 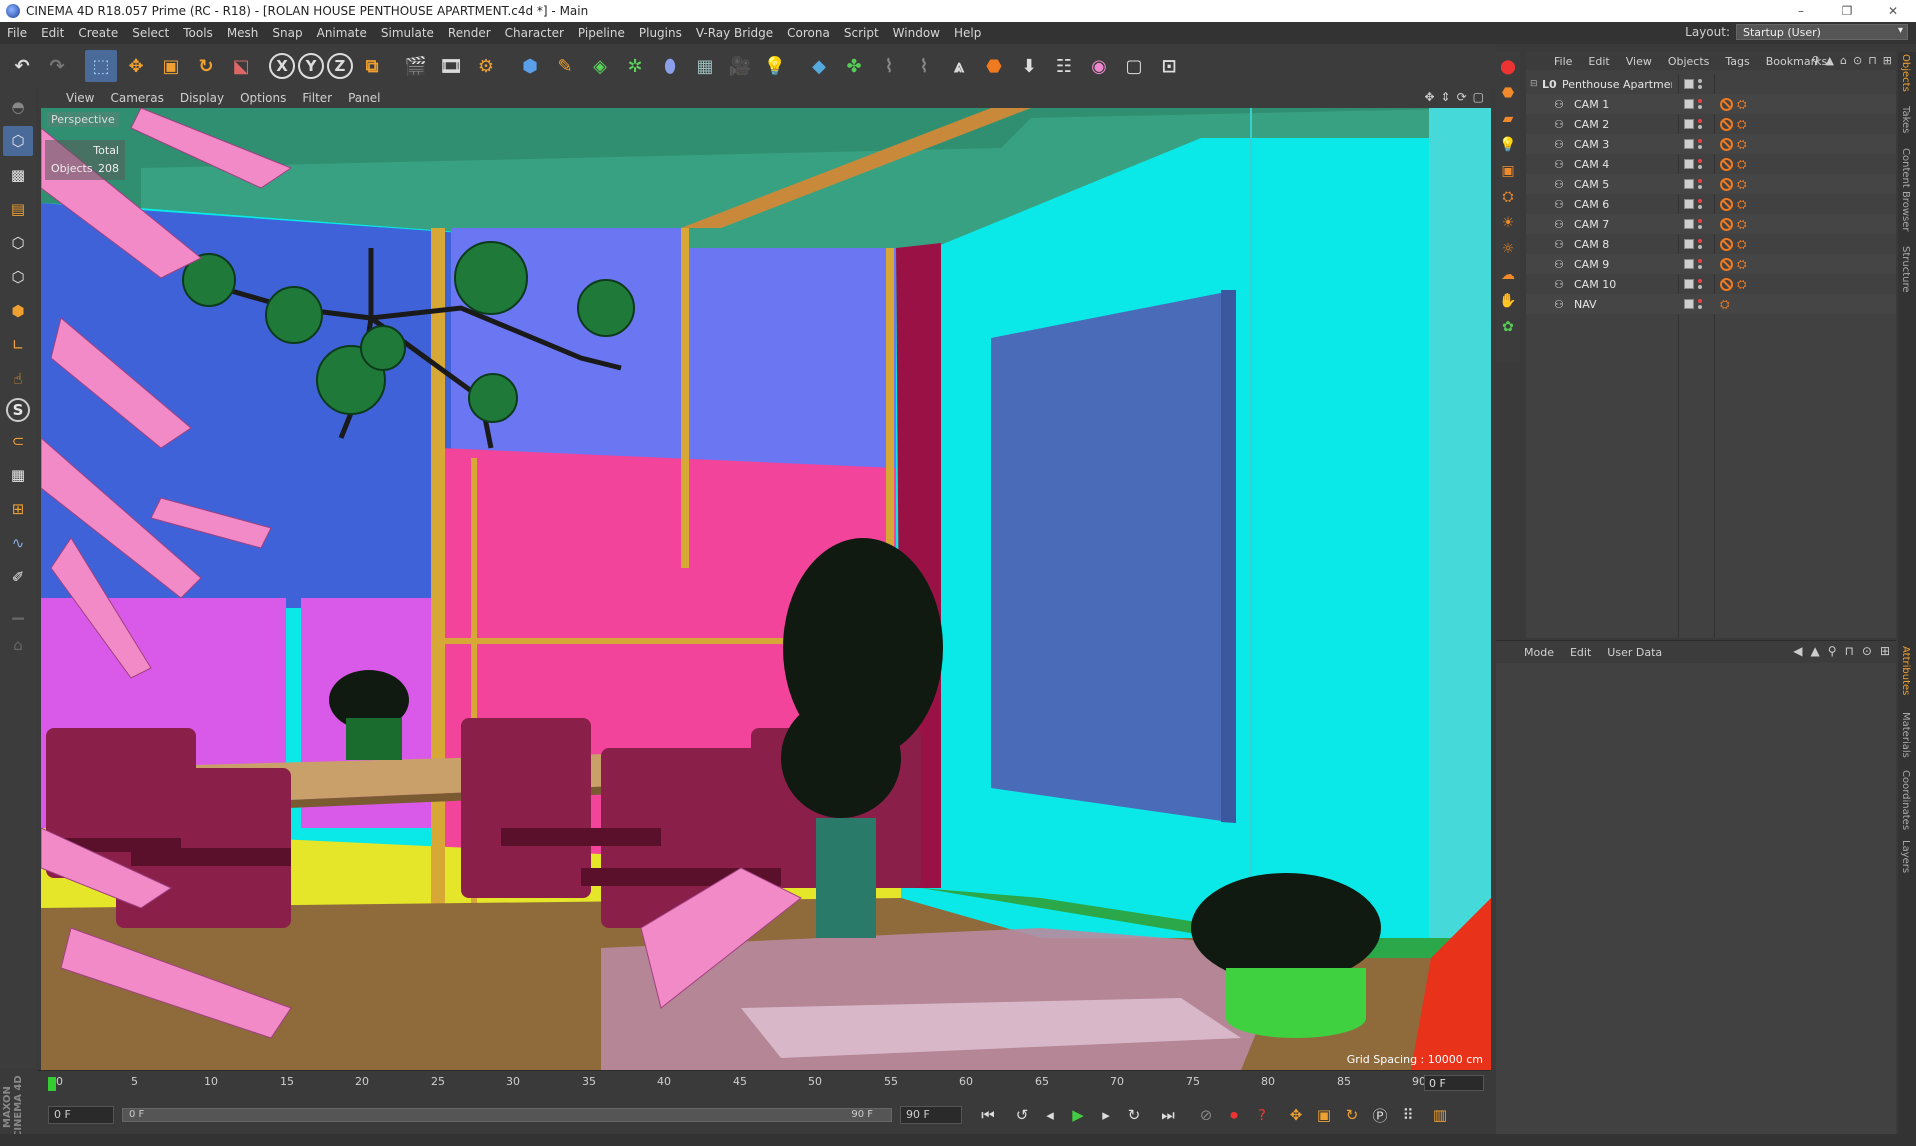 I want to click on tree-row-cam2: ⚇ CAM 2 ⛭, so click(x=1711, y=124).